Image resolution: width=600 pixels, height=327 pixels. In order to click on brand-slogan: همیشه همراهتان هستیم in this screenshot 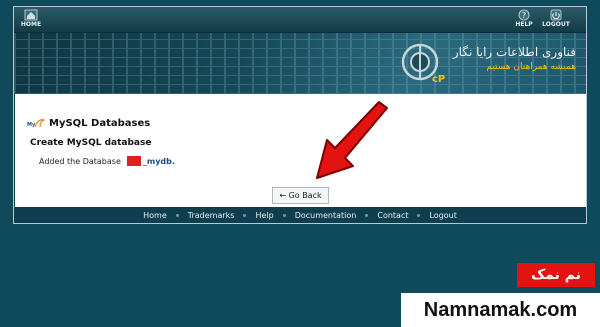, I will do `click(531, 67)`.